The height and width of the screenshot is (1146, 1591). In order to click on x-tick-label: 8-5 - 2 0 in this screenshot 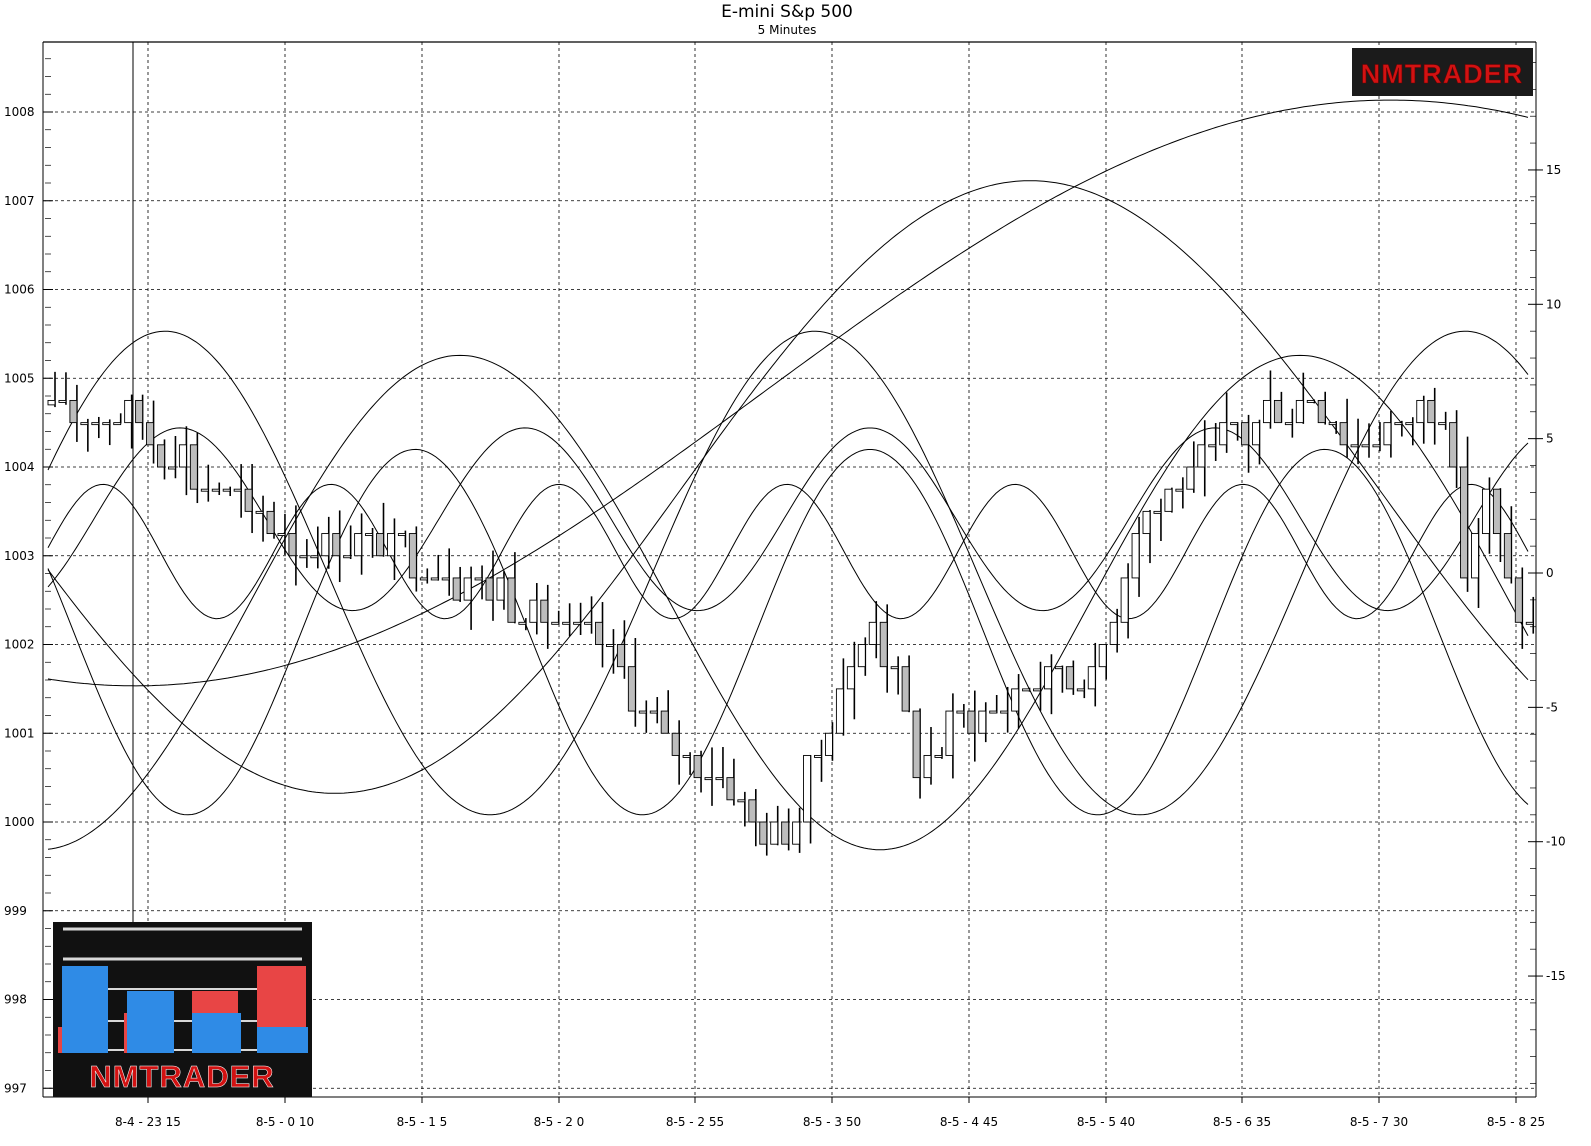, I will do `click(559, 1122)`.